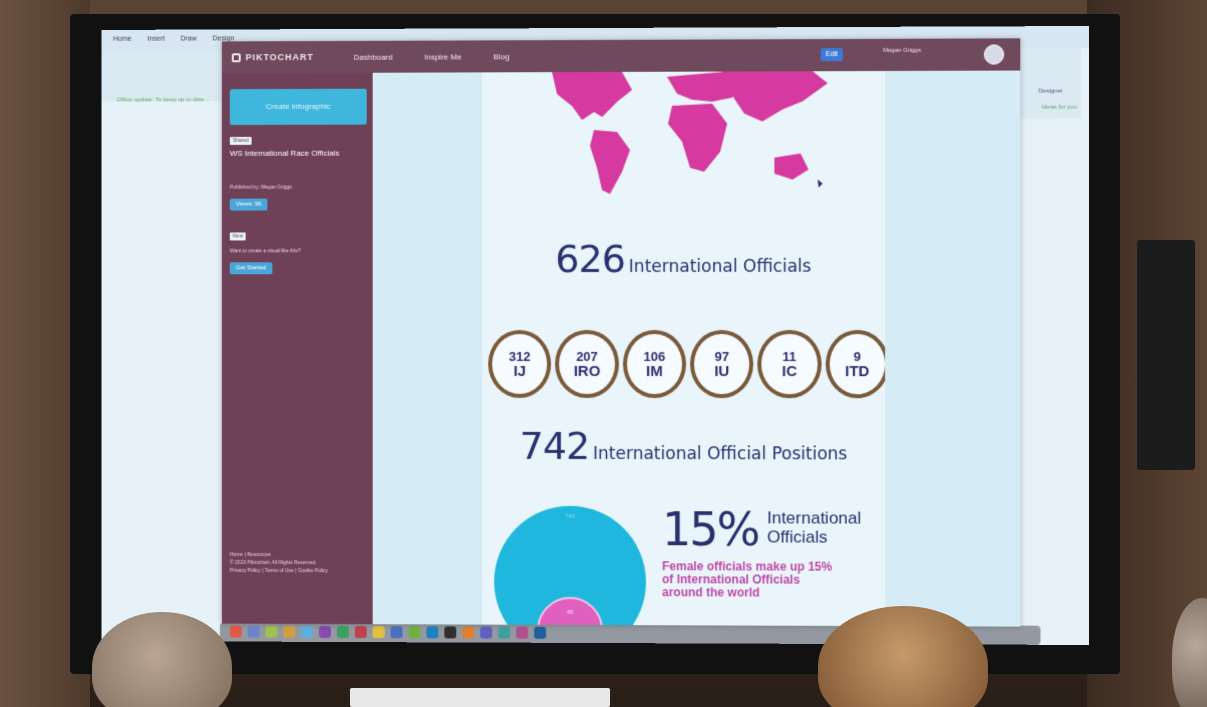 This screenshot has height=707, width=1207. I want to click on bg-menu-item: Draw, so click(189, 41).